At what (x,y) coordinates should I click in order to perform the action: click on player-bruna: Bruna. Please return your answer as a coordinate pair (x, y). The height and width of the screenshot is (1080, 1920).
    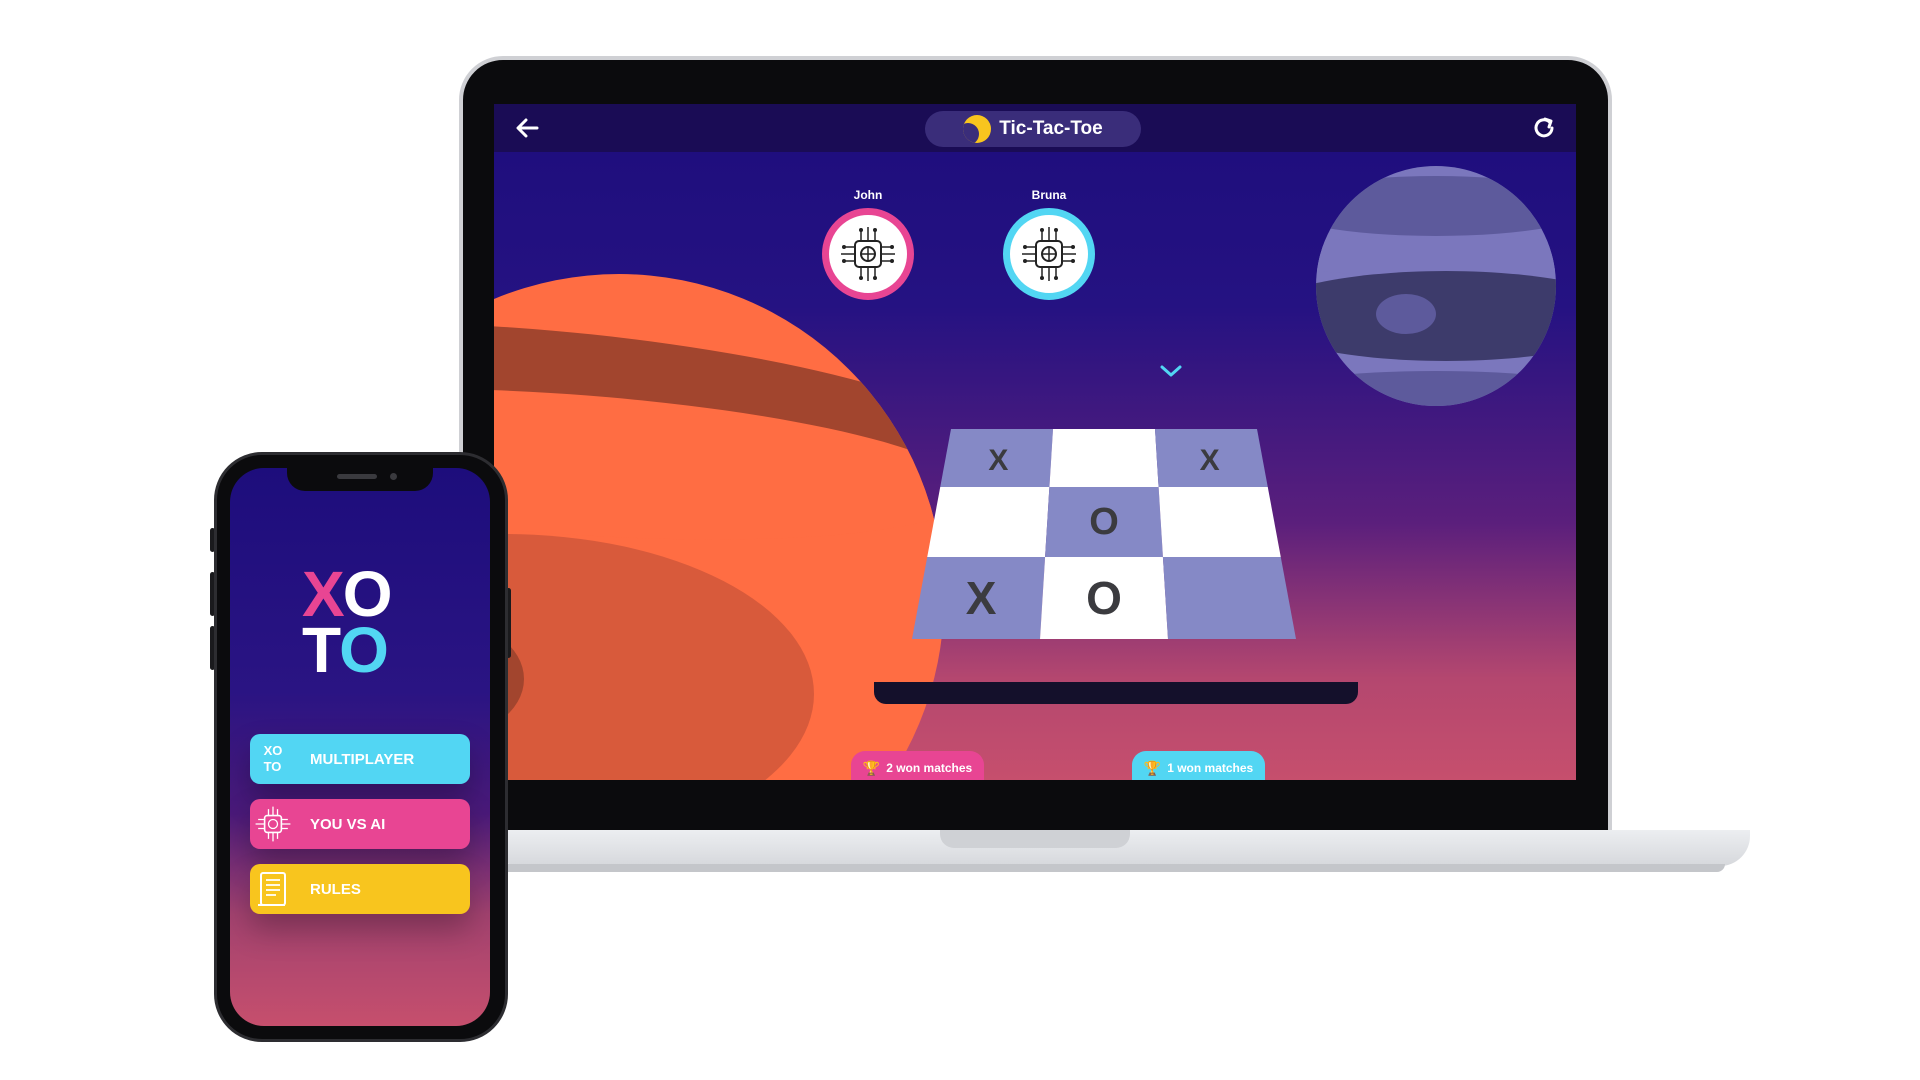
    Looking at the image, I should click on (1049, 244).